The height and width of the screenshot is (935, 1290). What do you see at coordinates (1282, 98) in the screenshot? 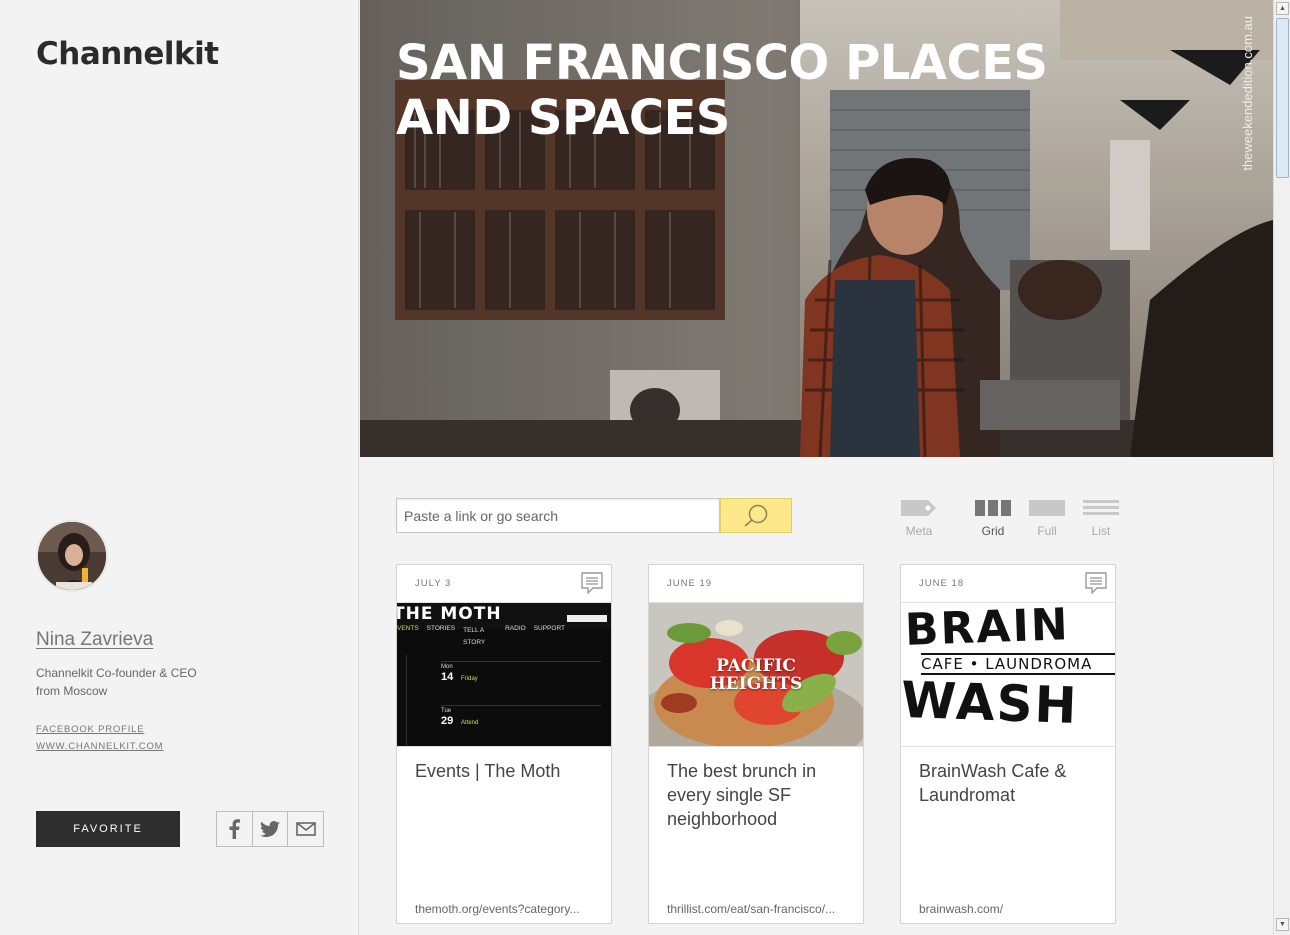
I see `scroll-thumb` at bounding box center [1282, 98].